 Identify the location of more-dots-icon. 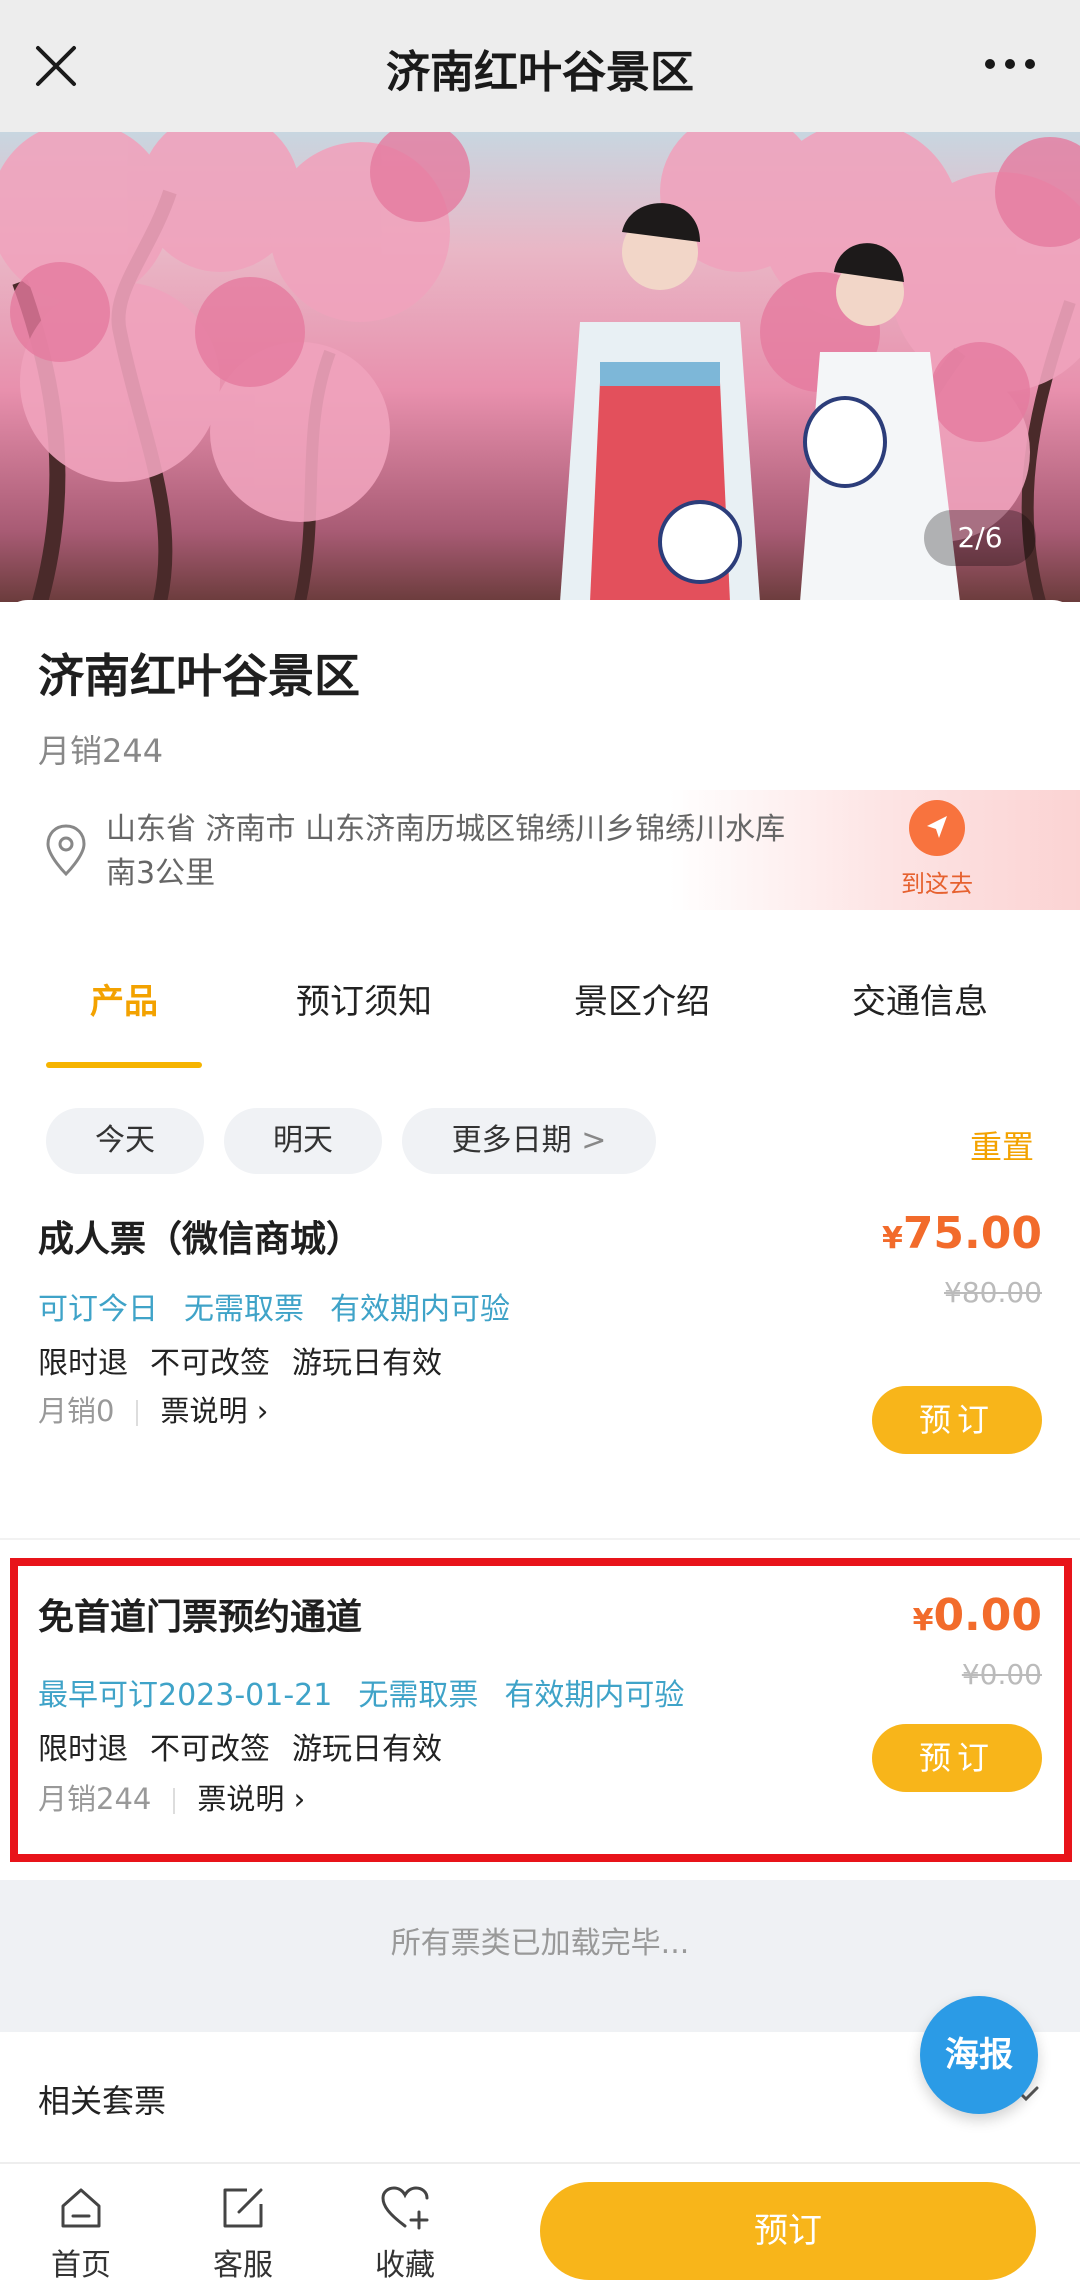
(1010, 64).